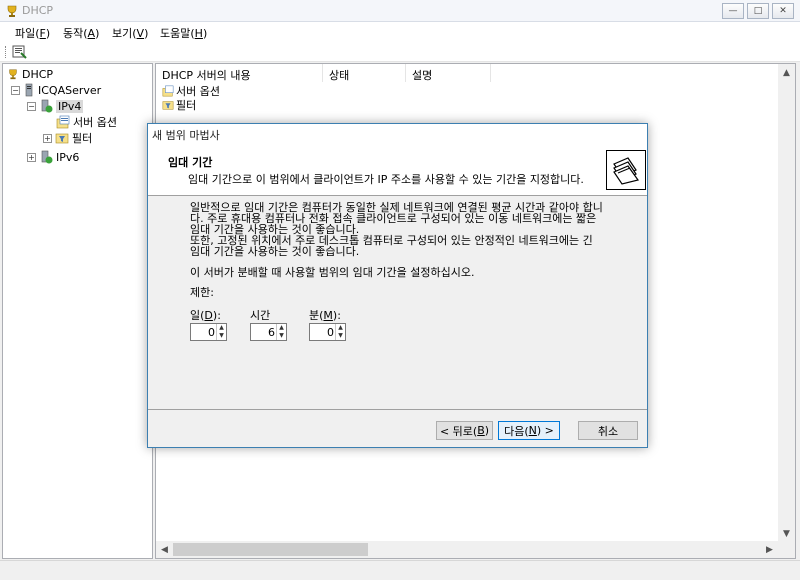 Image resolution: width=800 pixels, height=580 pixels. I want to click on tree-item-server-options: 서버 옵션, so click(86, 122).